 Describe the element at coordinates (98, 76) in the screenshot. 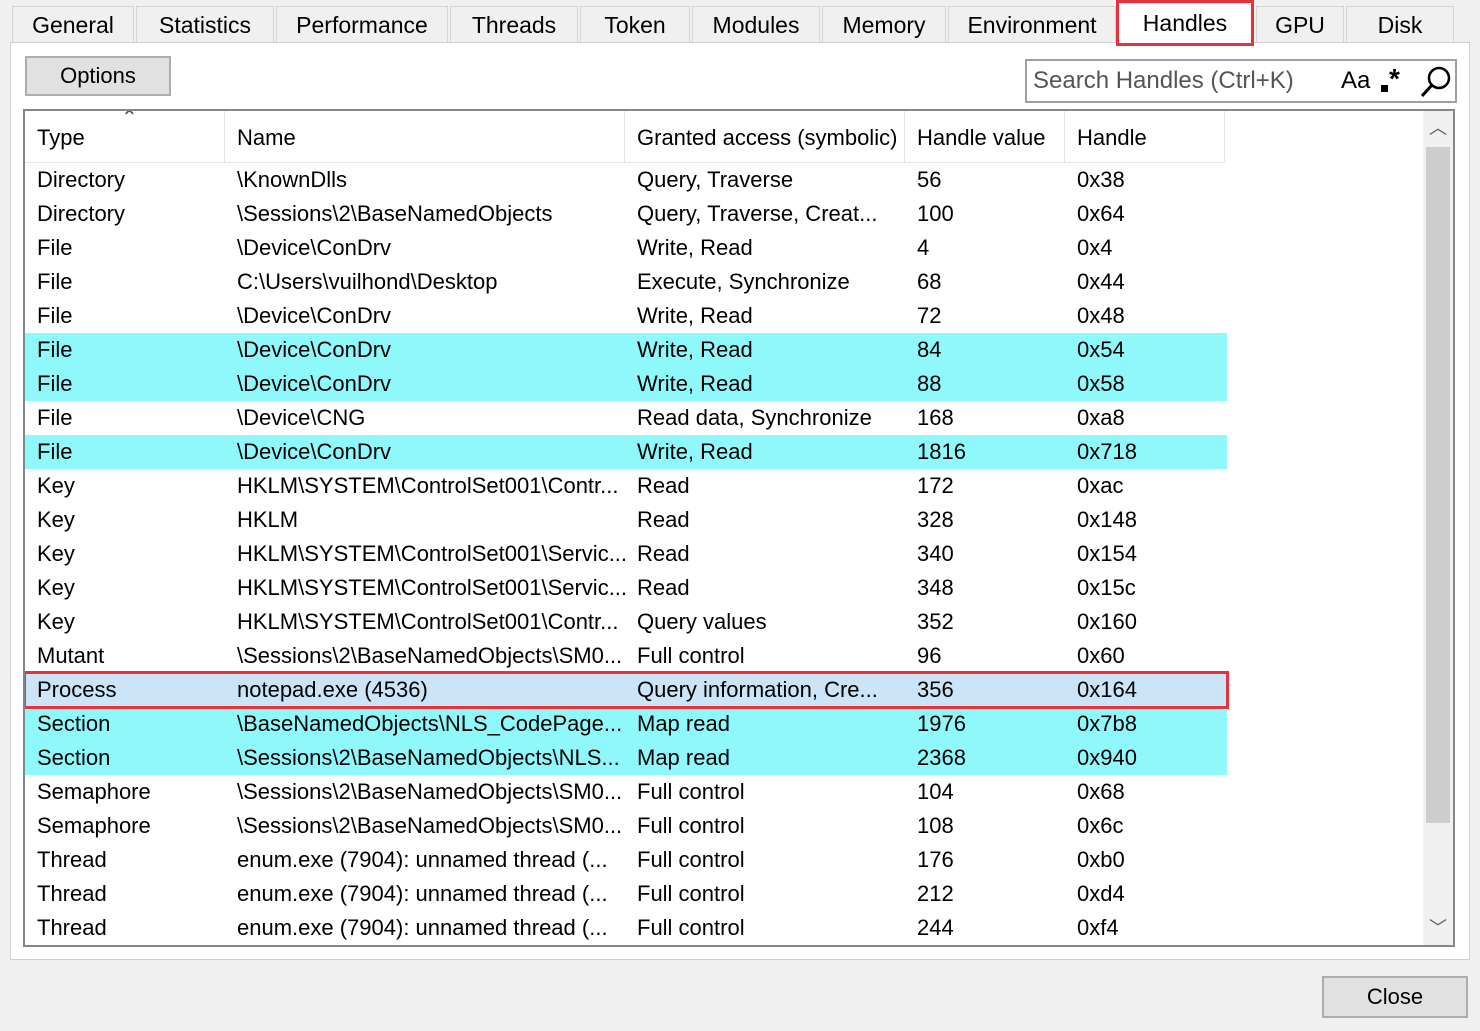

I see `options-button: Options` at that location.